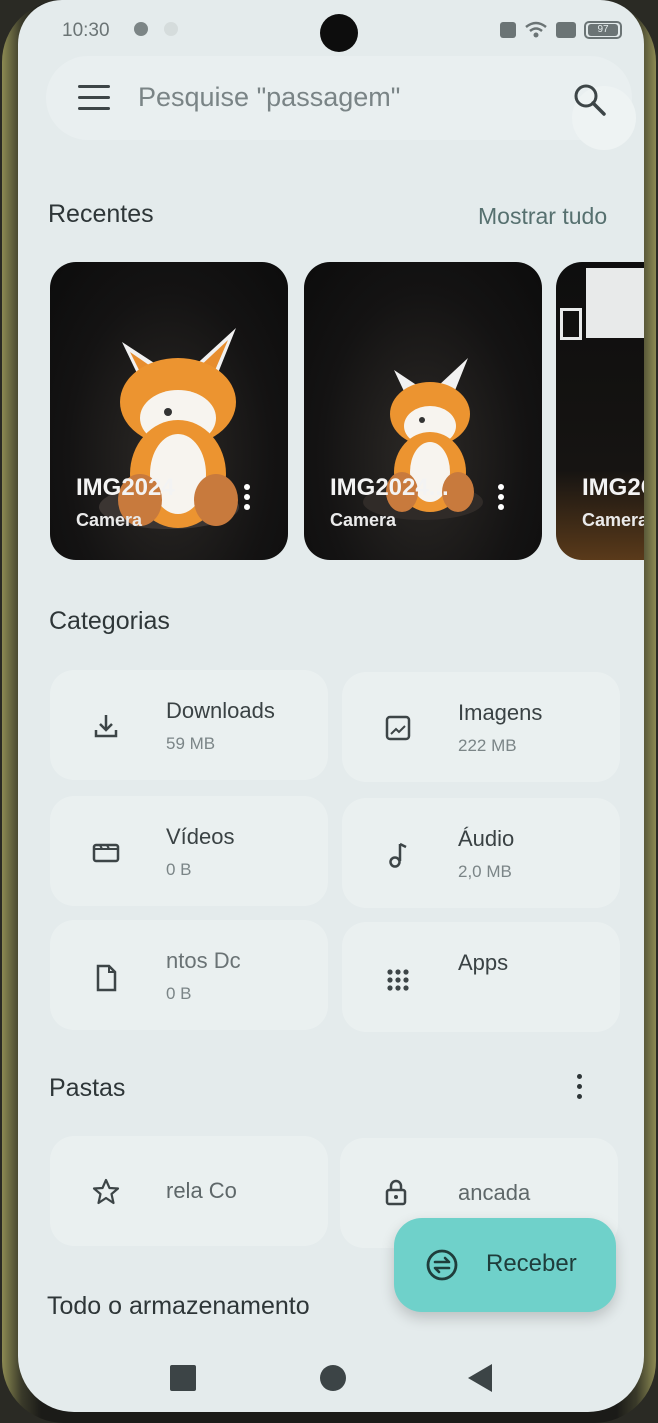 Image resolution: width=658 pixels, height=1423 pixels. What do you see at coordinates (581, 1086) in the screenshot?
I see `folders-more-options-icon` at bounding box center [581, 1086].